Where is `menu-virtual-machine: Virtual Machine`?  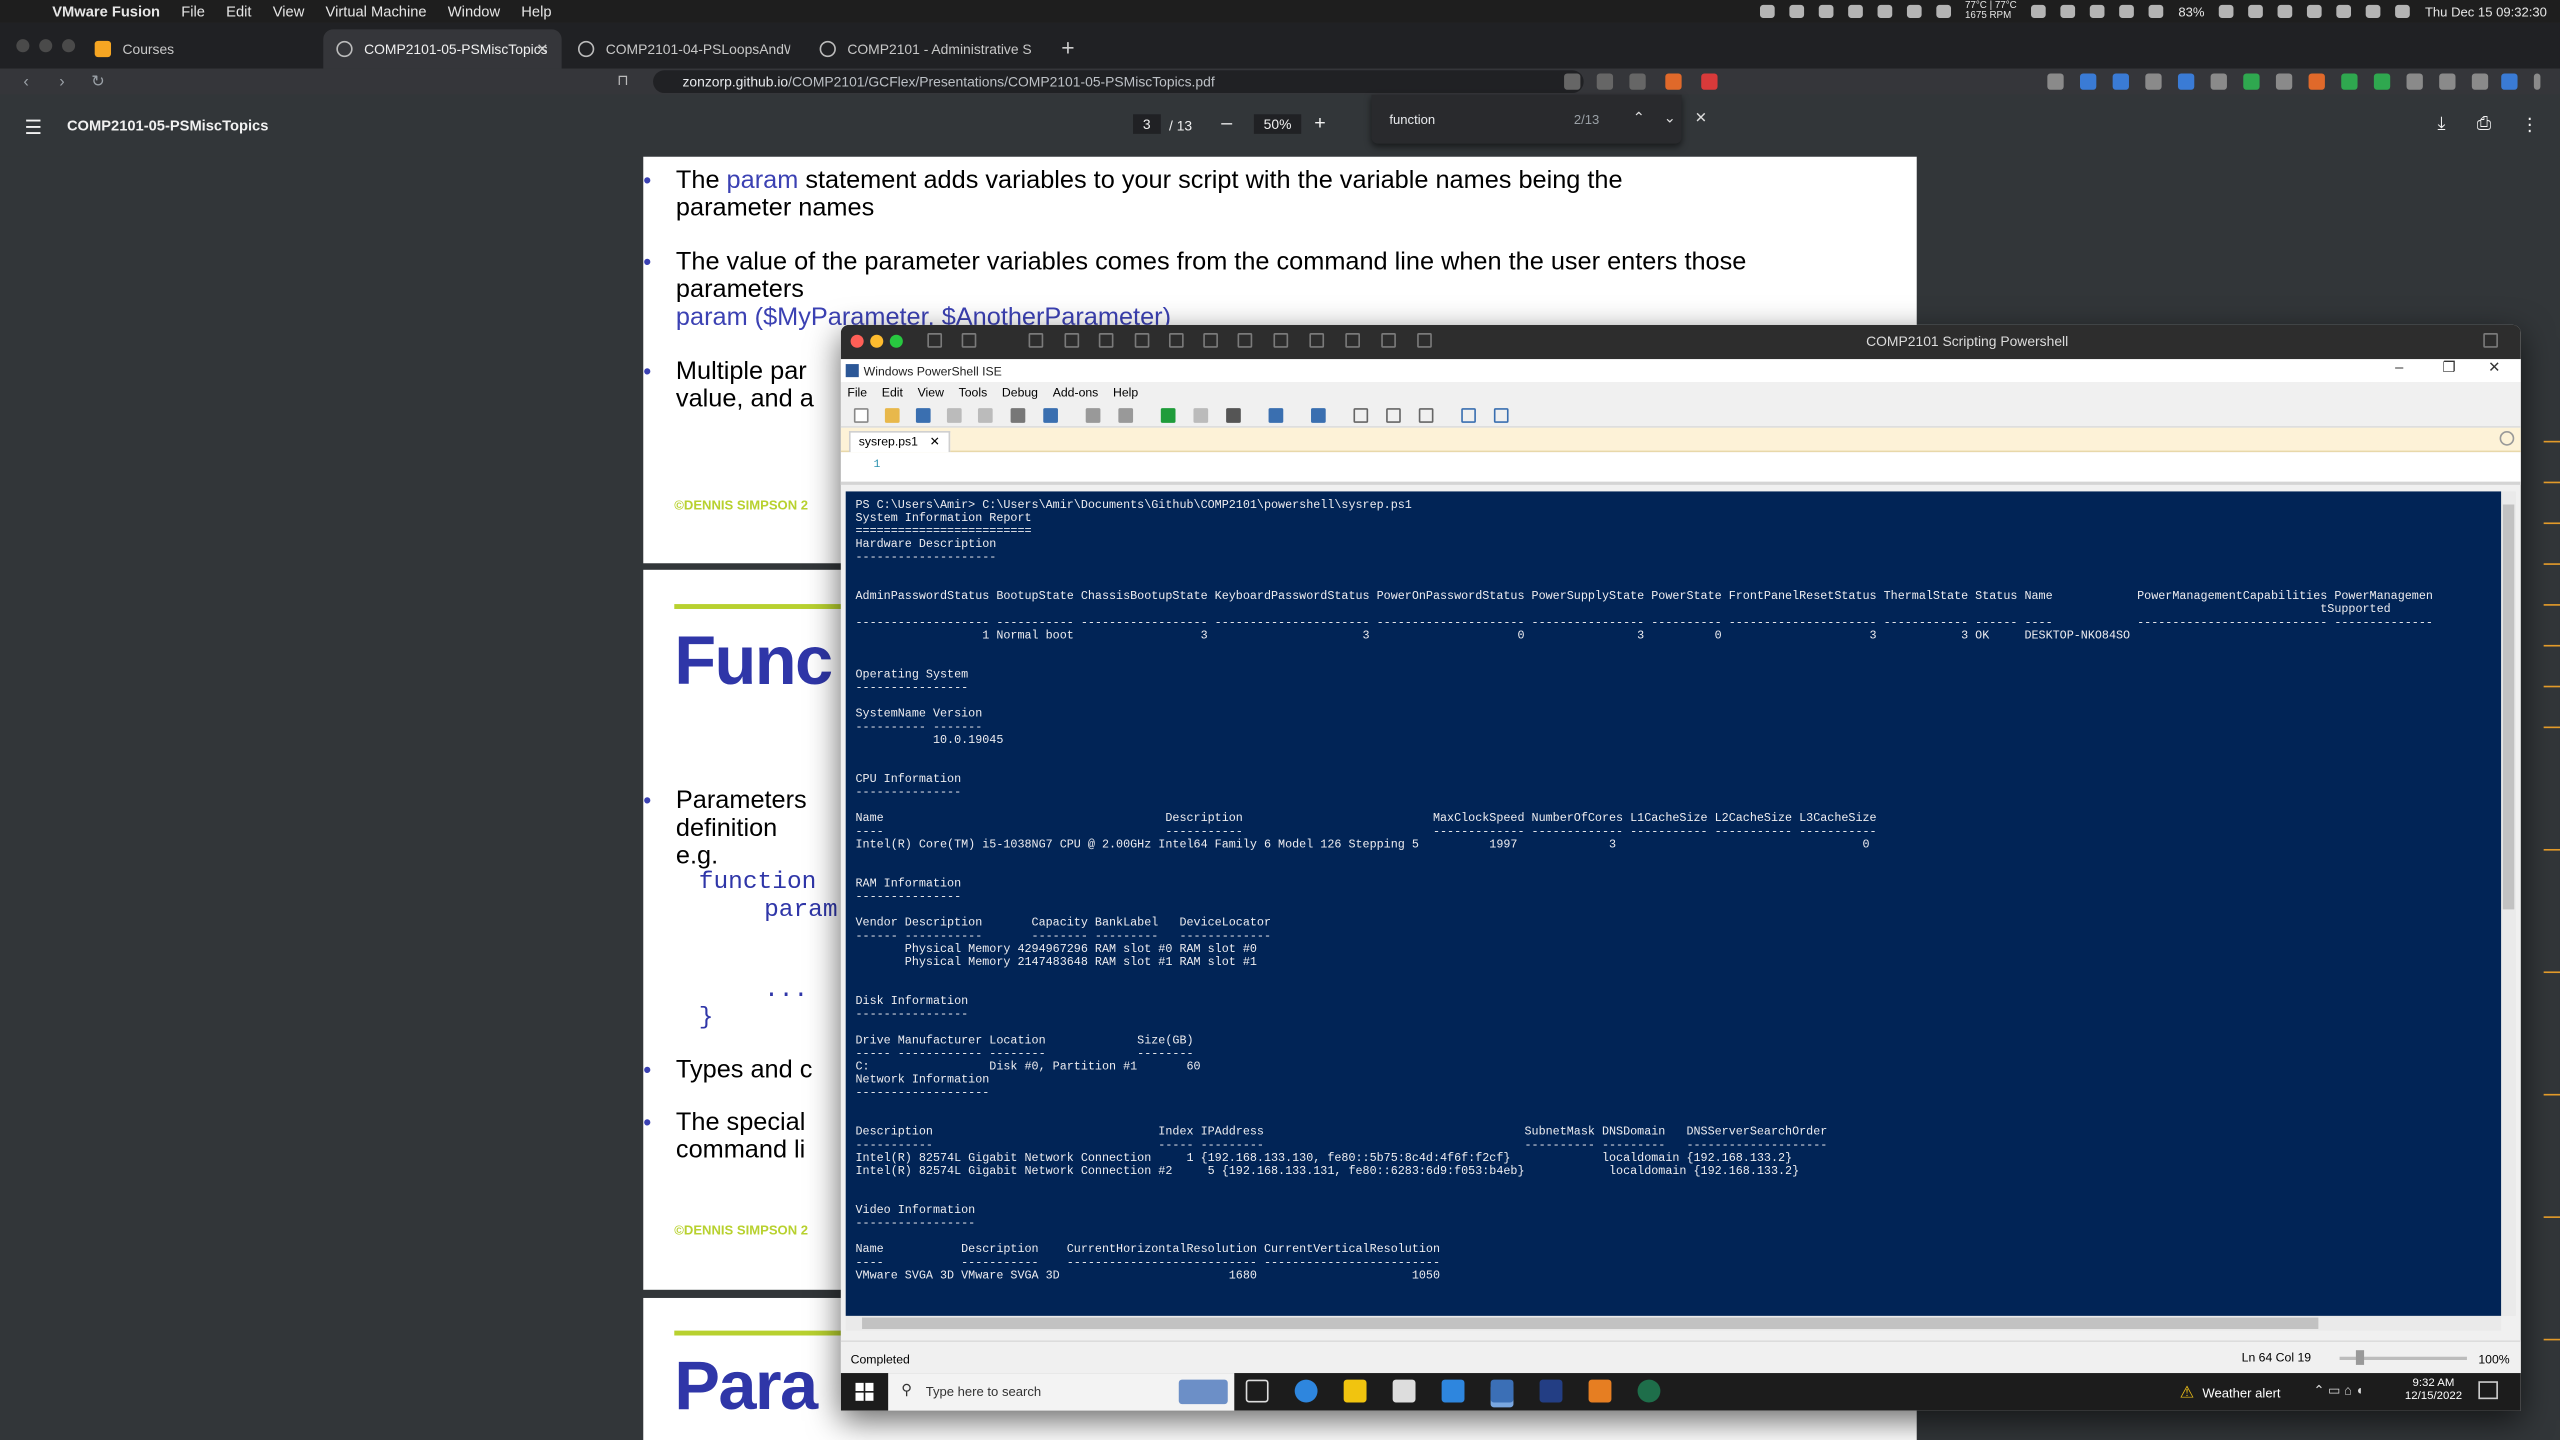
menu-virtual-machine: Virtual Machine is located at coordinates (376, 11).